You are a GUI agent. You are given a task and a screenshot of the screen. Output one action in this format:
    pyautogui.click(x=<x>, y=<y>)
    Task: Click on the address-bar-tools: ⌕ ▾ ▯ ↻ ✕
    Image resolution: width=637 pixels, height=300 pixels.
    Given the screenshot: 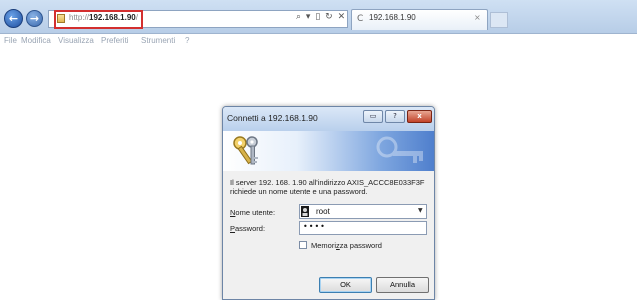 What is the action you would take?
    pyautogui.click(x=321, y=17)
    